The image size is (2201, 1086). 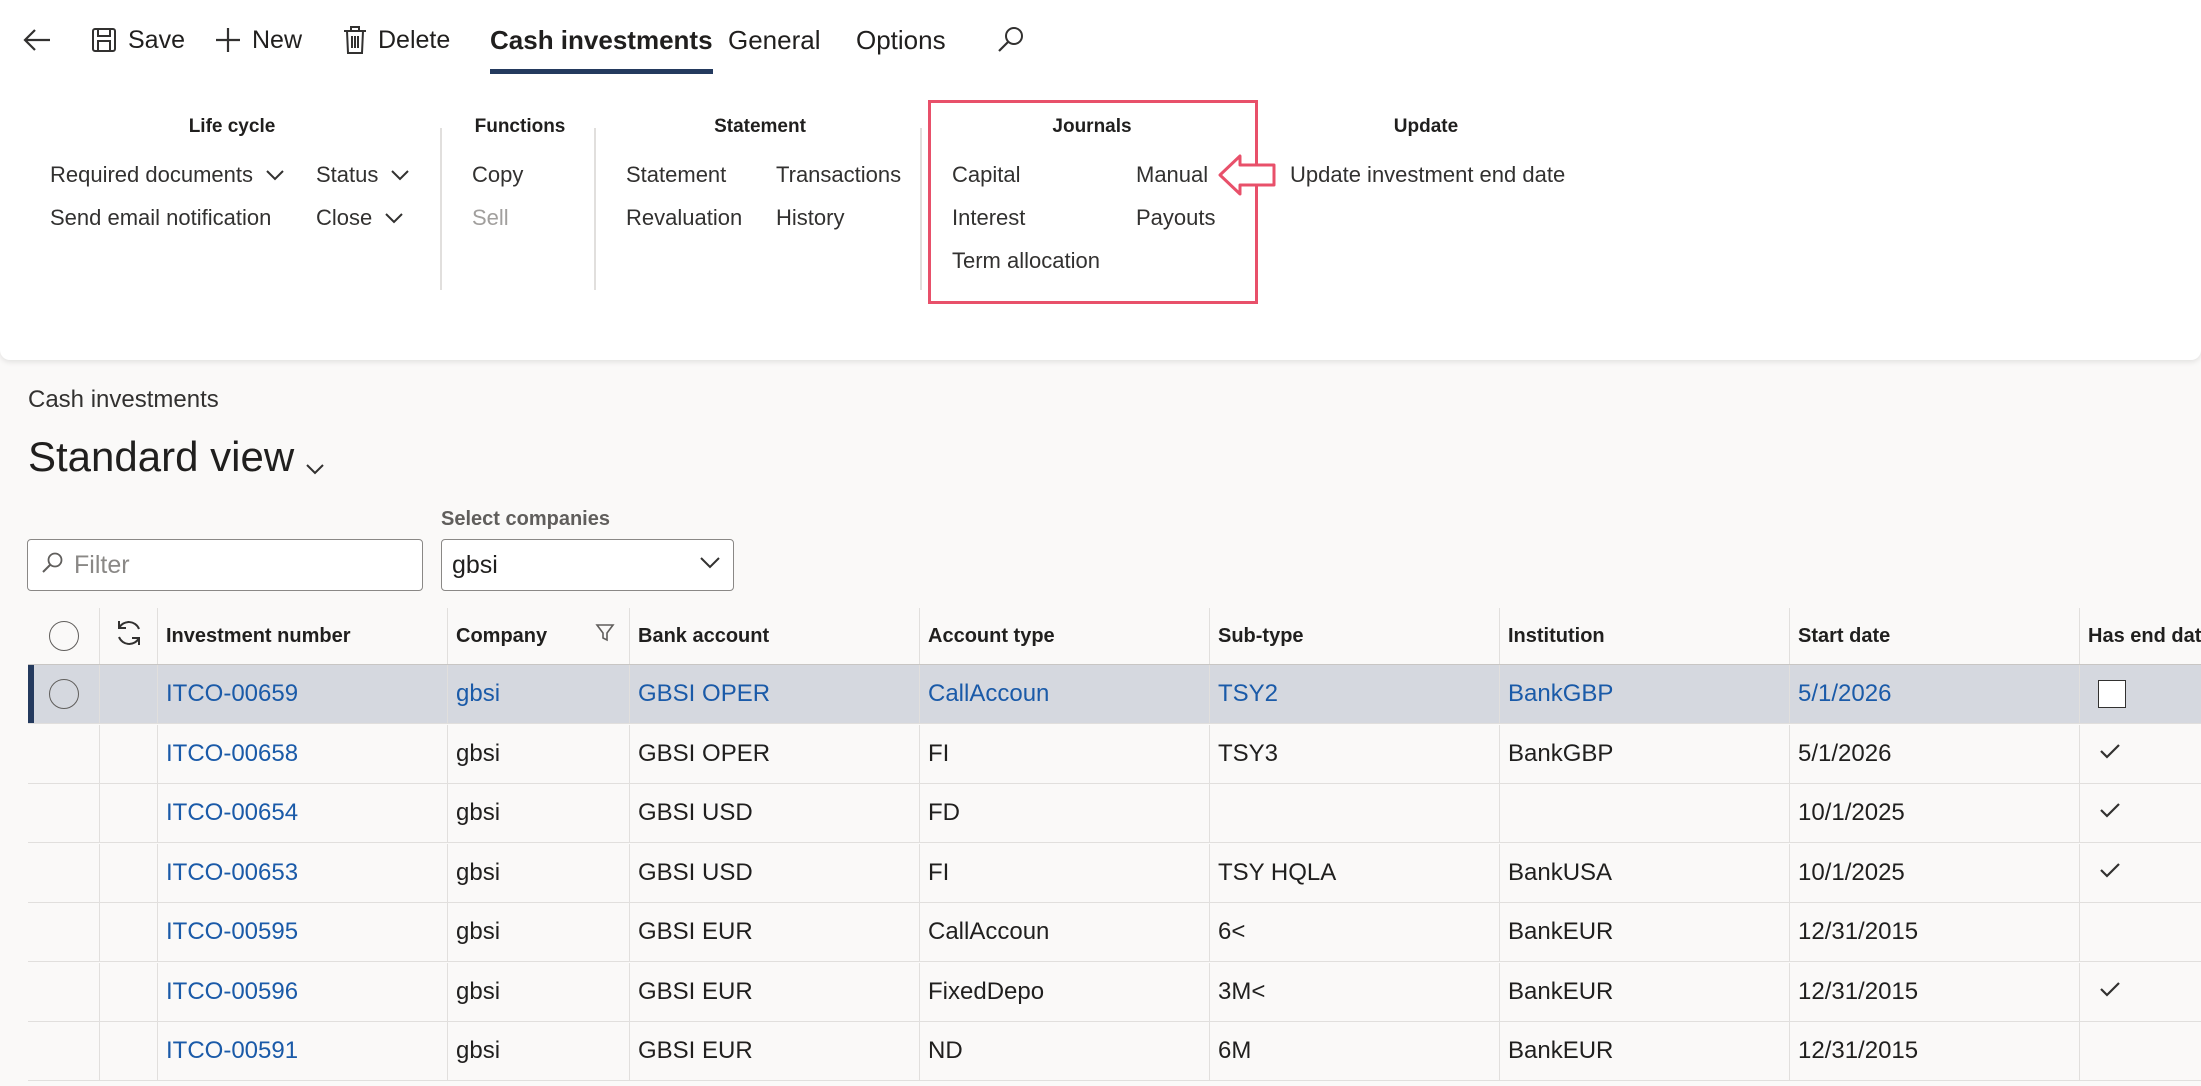 What do you see at coordinates (810, 218) in the screenshot?
I see `history-button: History` at bounding box center [810, 218].